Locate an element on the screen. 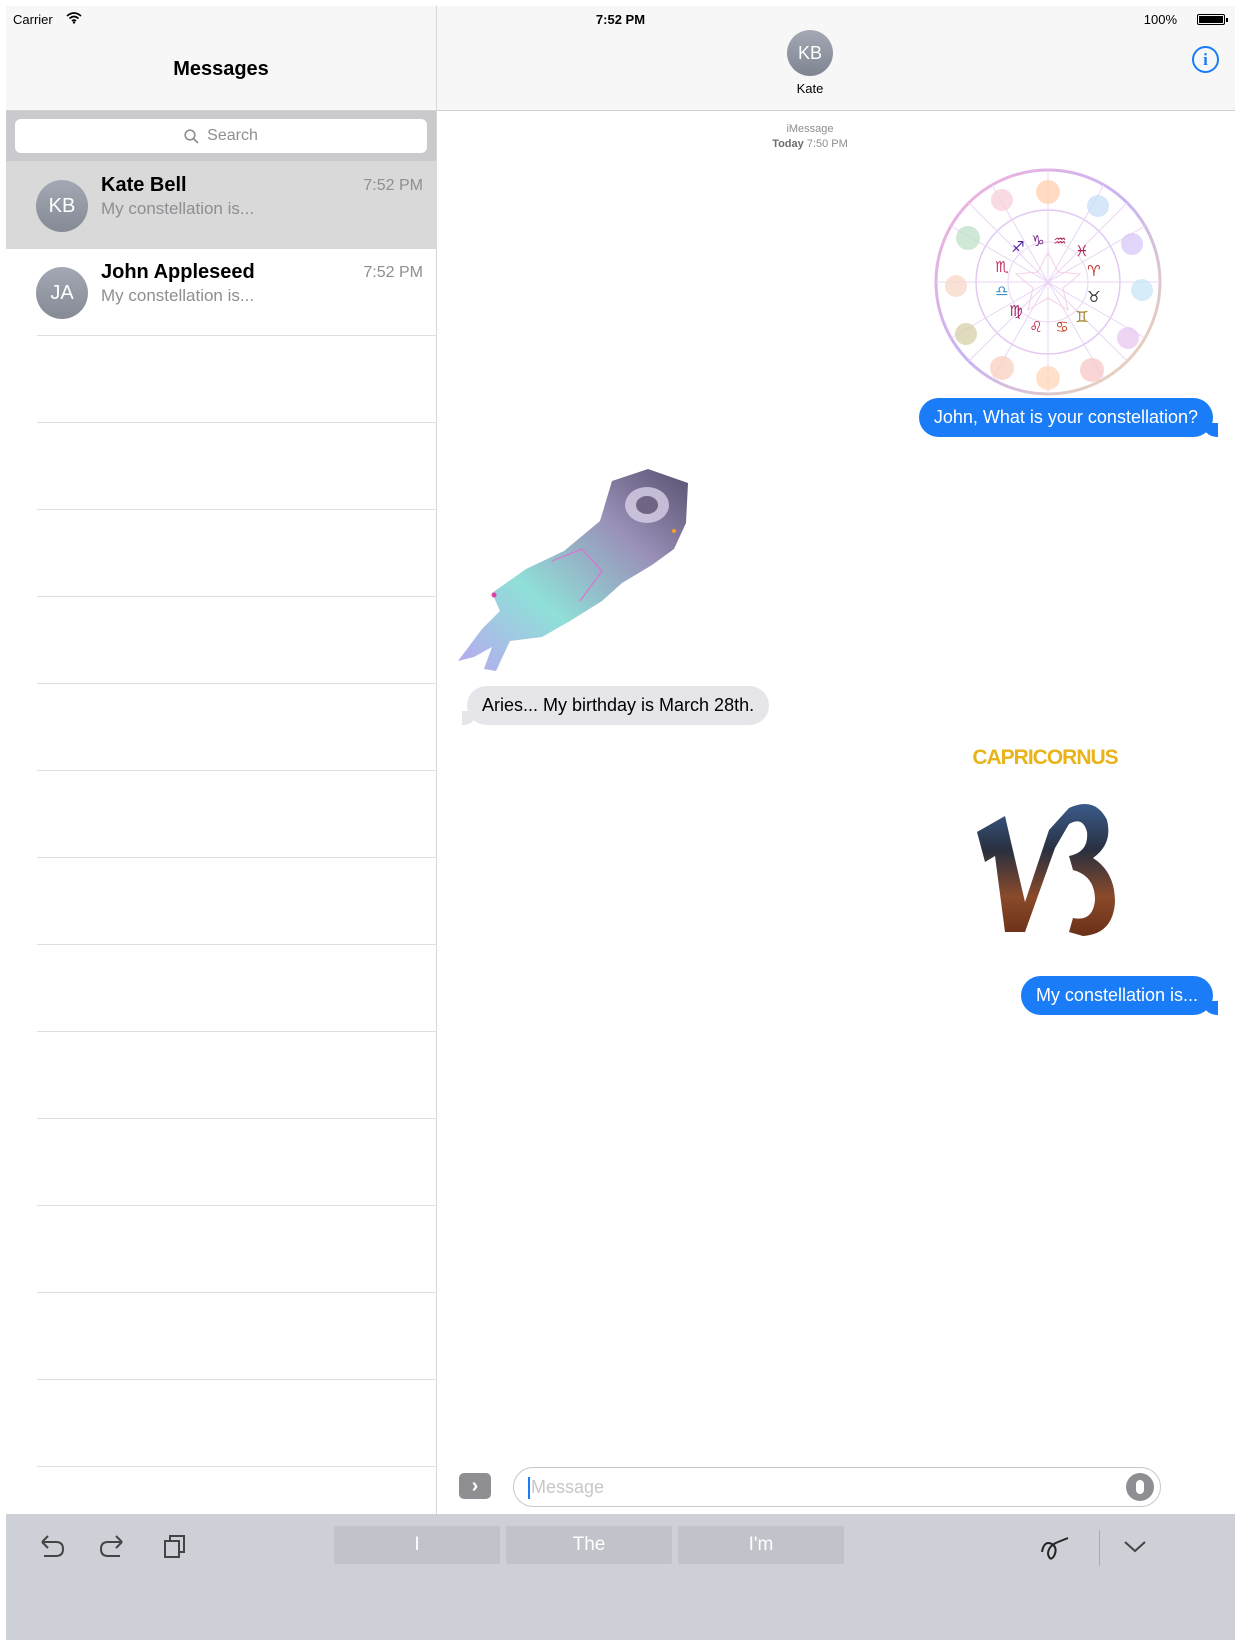 Image resolution: width=1235 pixels, height=1640 pixels. info-button: i is located at coordinates (1205, 59).